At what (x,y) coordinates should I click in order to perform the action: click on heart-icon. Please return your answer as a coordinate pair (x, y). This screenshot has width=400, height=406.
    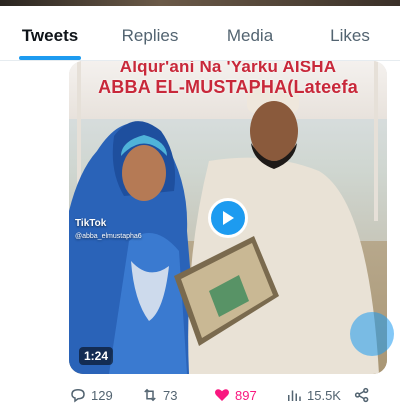
    Looking at the image, I should click on (222, 395).